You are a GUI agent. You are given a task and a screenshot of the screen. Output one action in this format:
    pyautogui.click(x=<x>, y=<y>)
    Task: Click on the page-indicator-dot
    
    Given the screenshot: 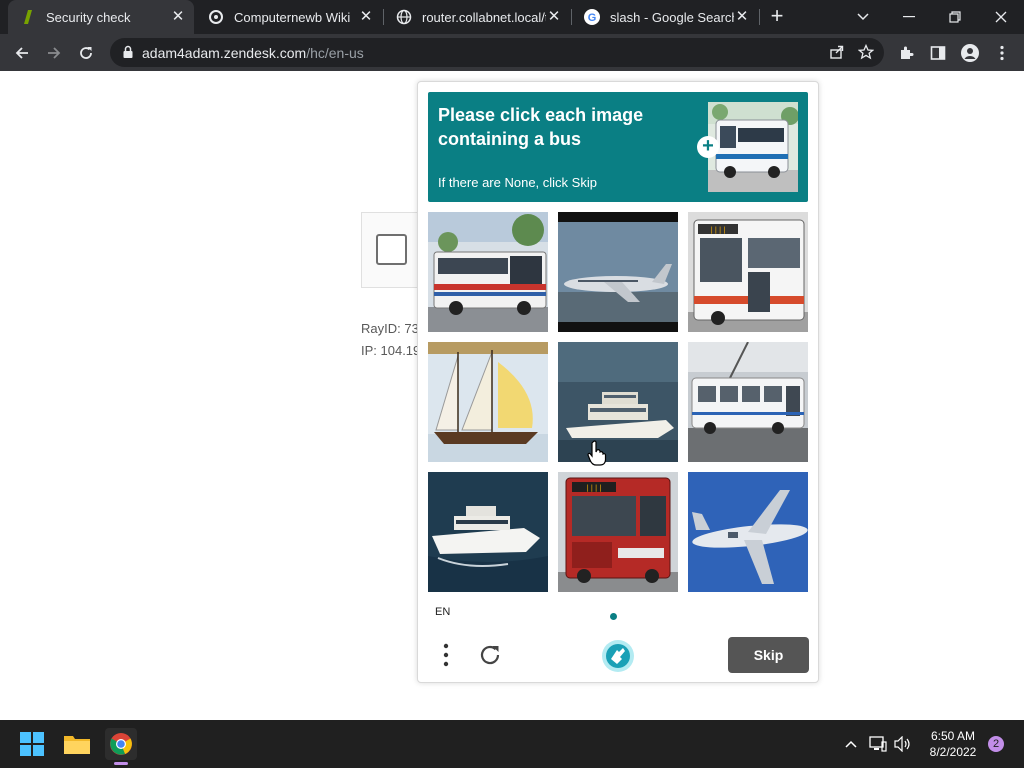 What is the action you would take?
    pyautogui.click(x=613, y=616)
    